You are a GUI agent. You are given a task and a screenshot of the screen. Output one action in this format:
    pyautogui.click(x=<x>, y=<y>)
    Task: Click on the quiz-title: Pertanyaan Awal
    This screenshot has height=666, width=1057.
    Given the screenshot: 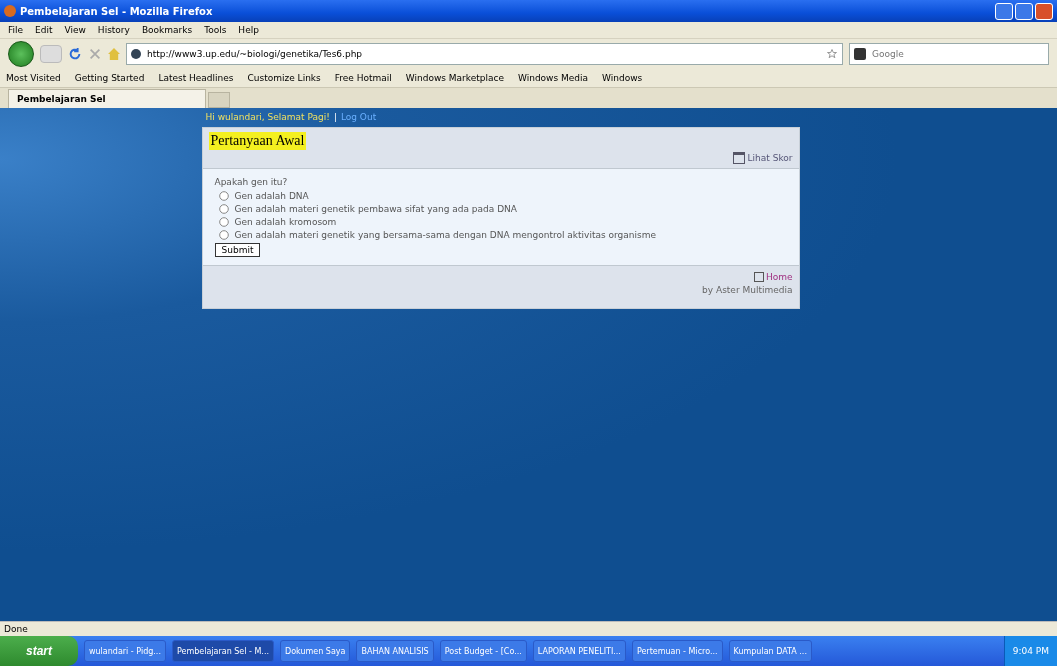 What is the action you would take?
    pyautogui.click(x=257, y=141)
    